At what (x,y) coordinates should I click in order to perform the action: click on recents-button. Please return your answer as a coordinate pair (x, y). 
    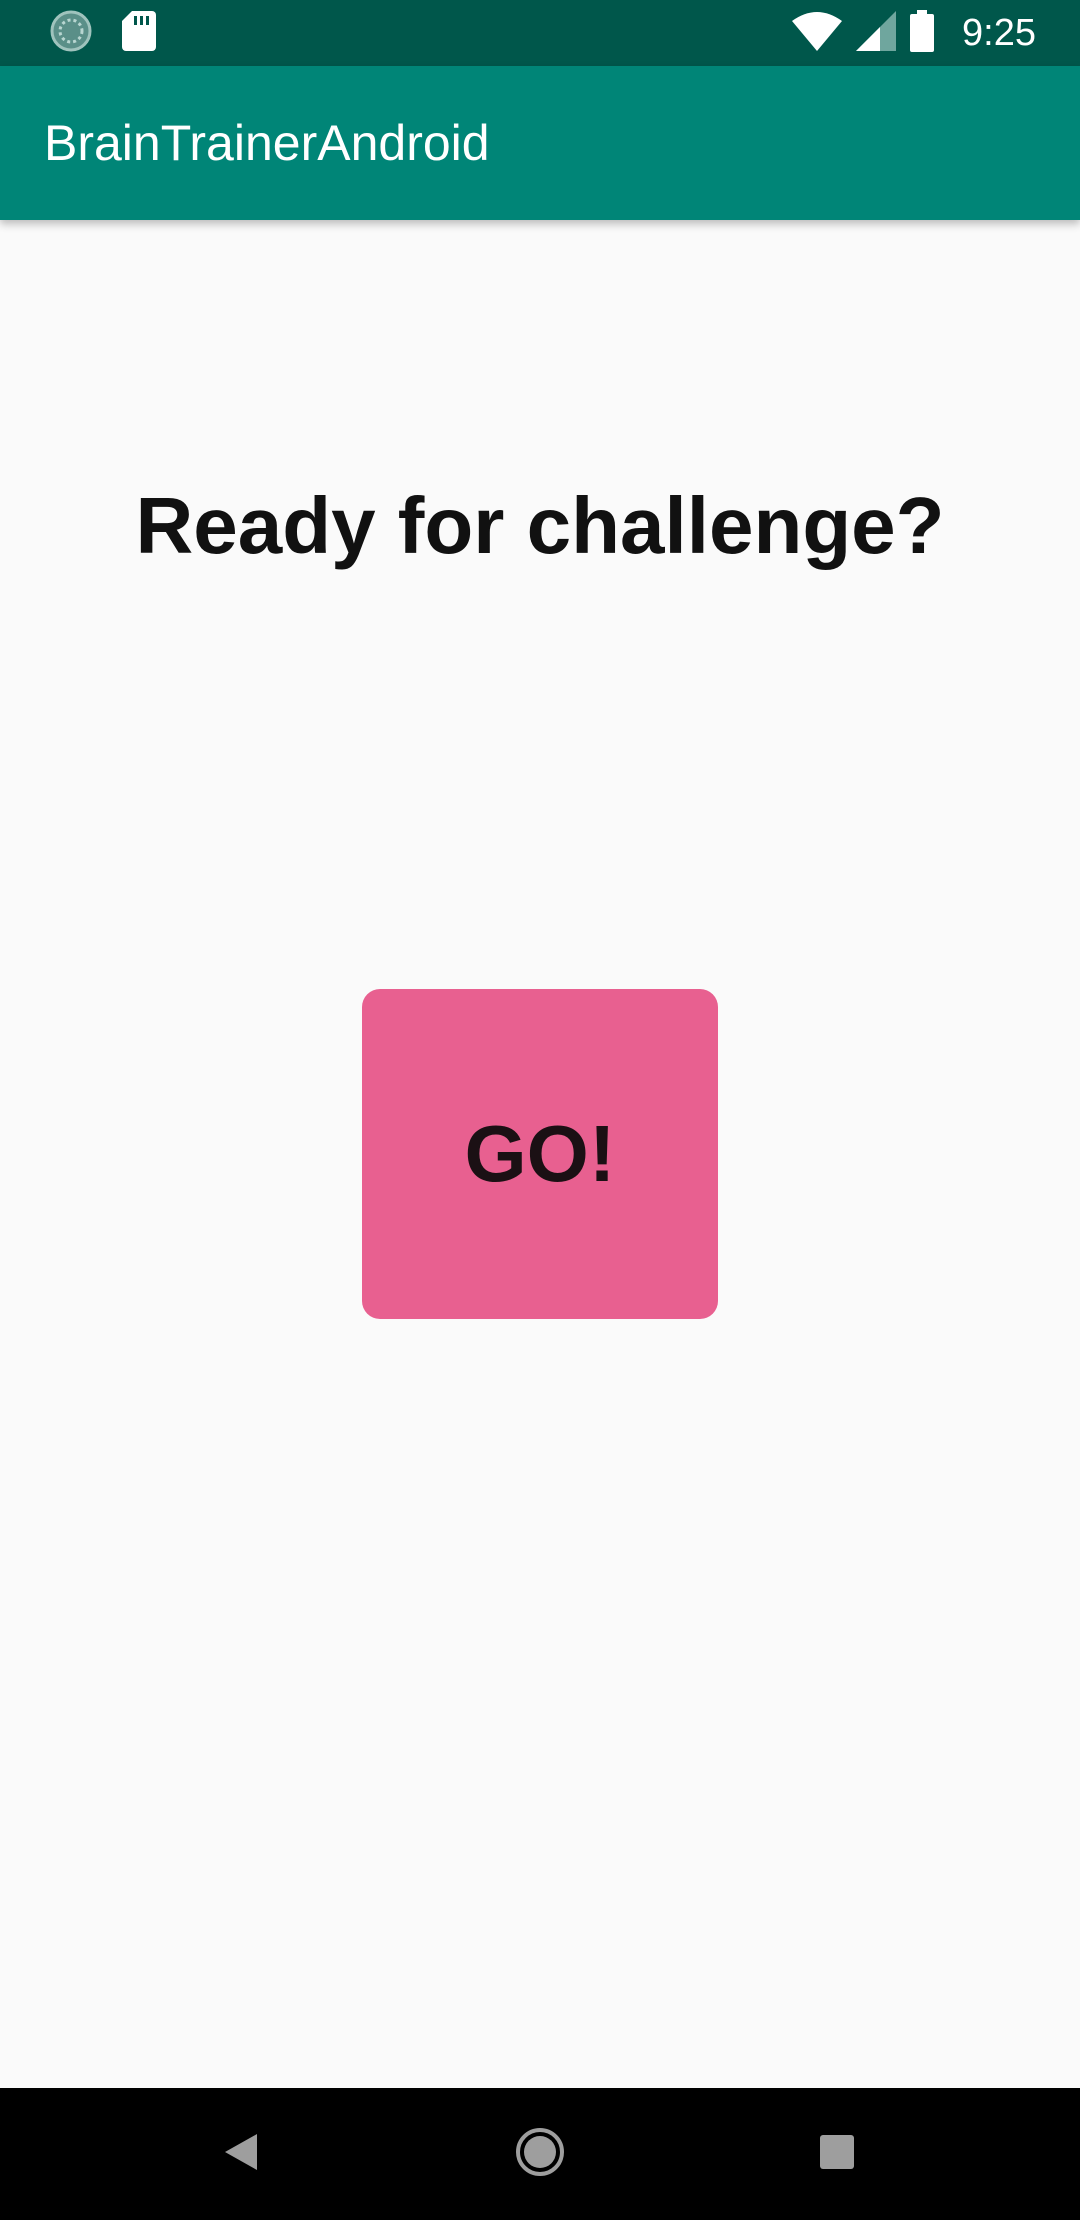
    Looking at the image, I should click on (837, 2154).